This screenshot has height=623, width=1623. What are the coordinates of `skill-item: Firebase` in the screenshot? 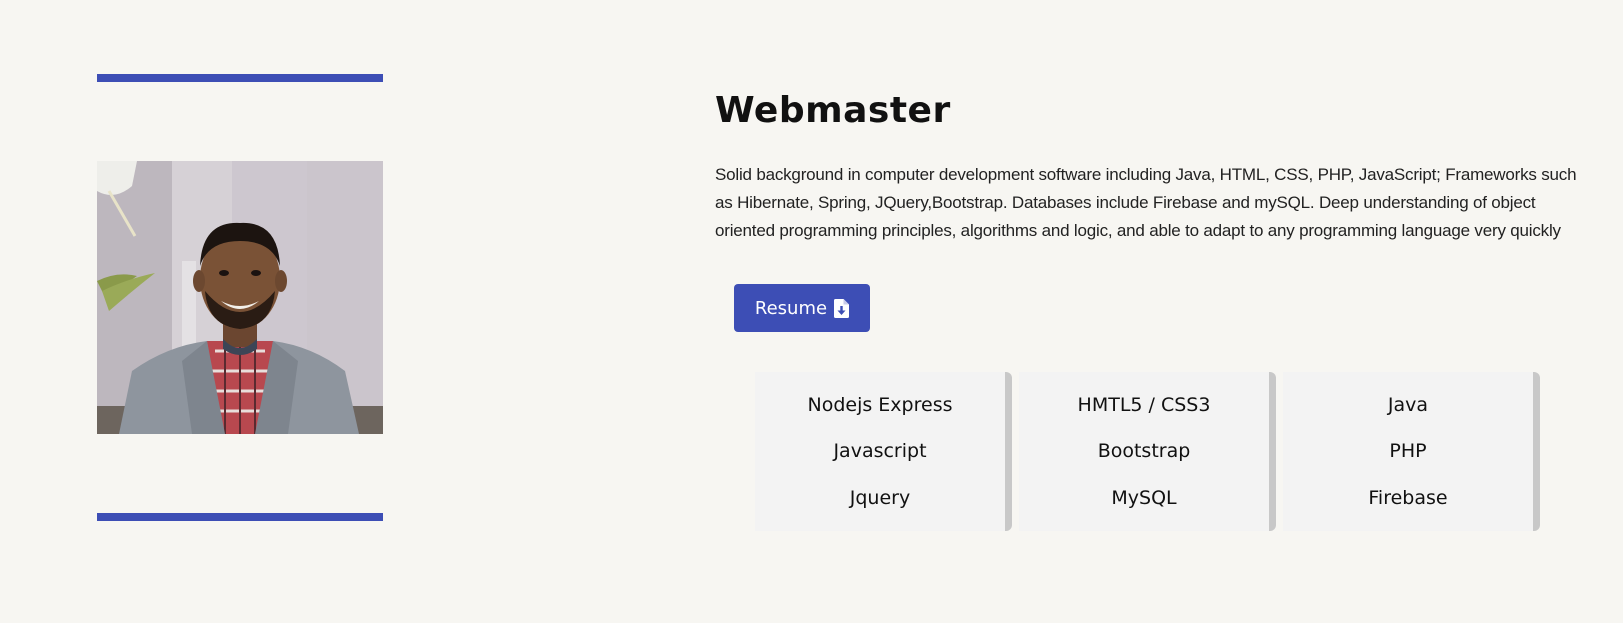 It's located at (1408, 497).